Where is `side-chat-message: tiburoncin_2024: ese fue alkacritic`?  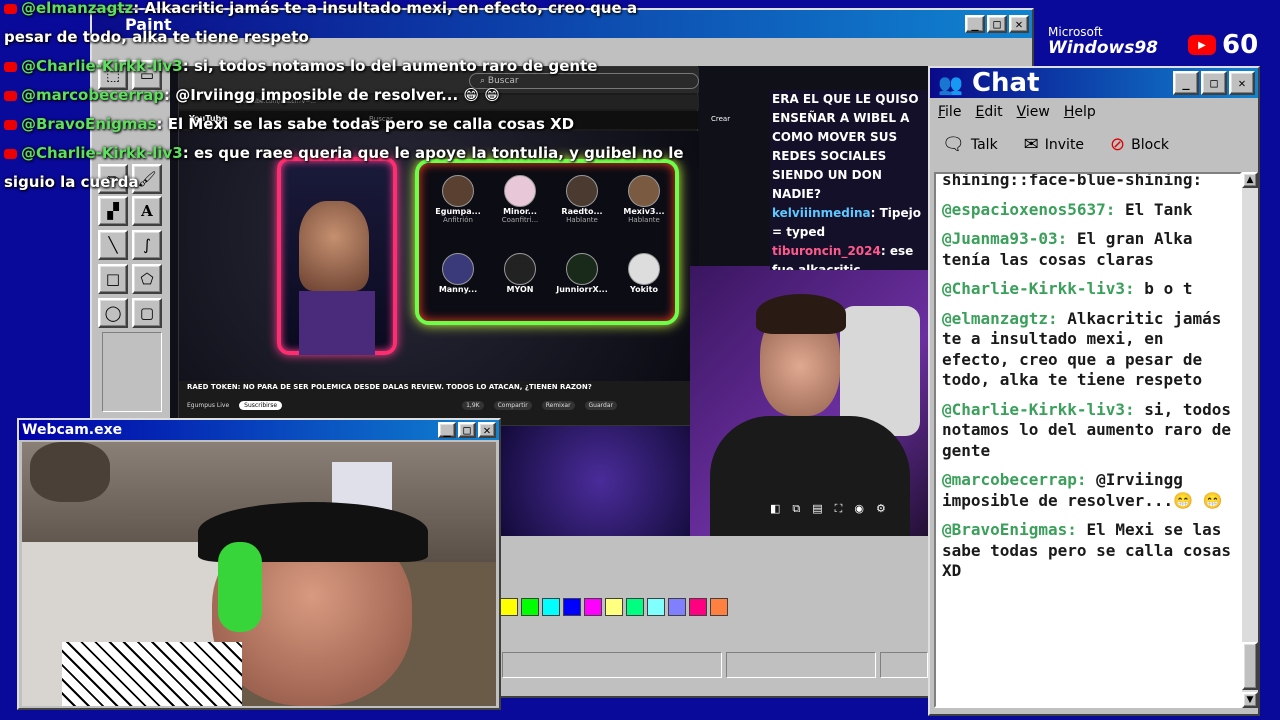
side-chat-message: tiburoncin_2024: ese fue alkacritic is located at coordinates (843, 257).